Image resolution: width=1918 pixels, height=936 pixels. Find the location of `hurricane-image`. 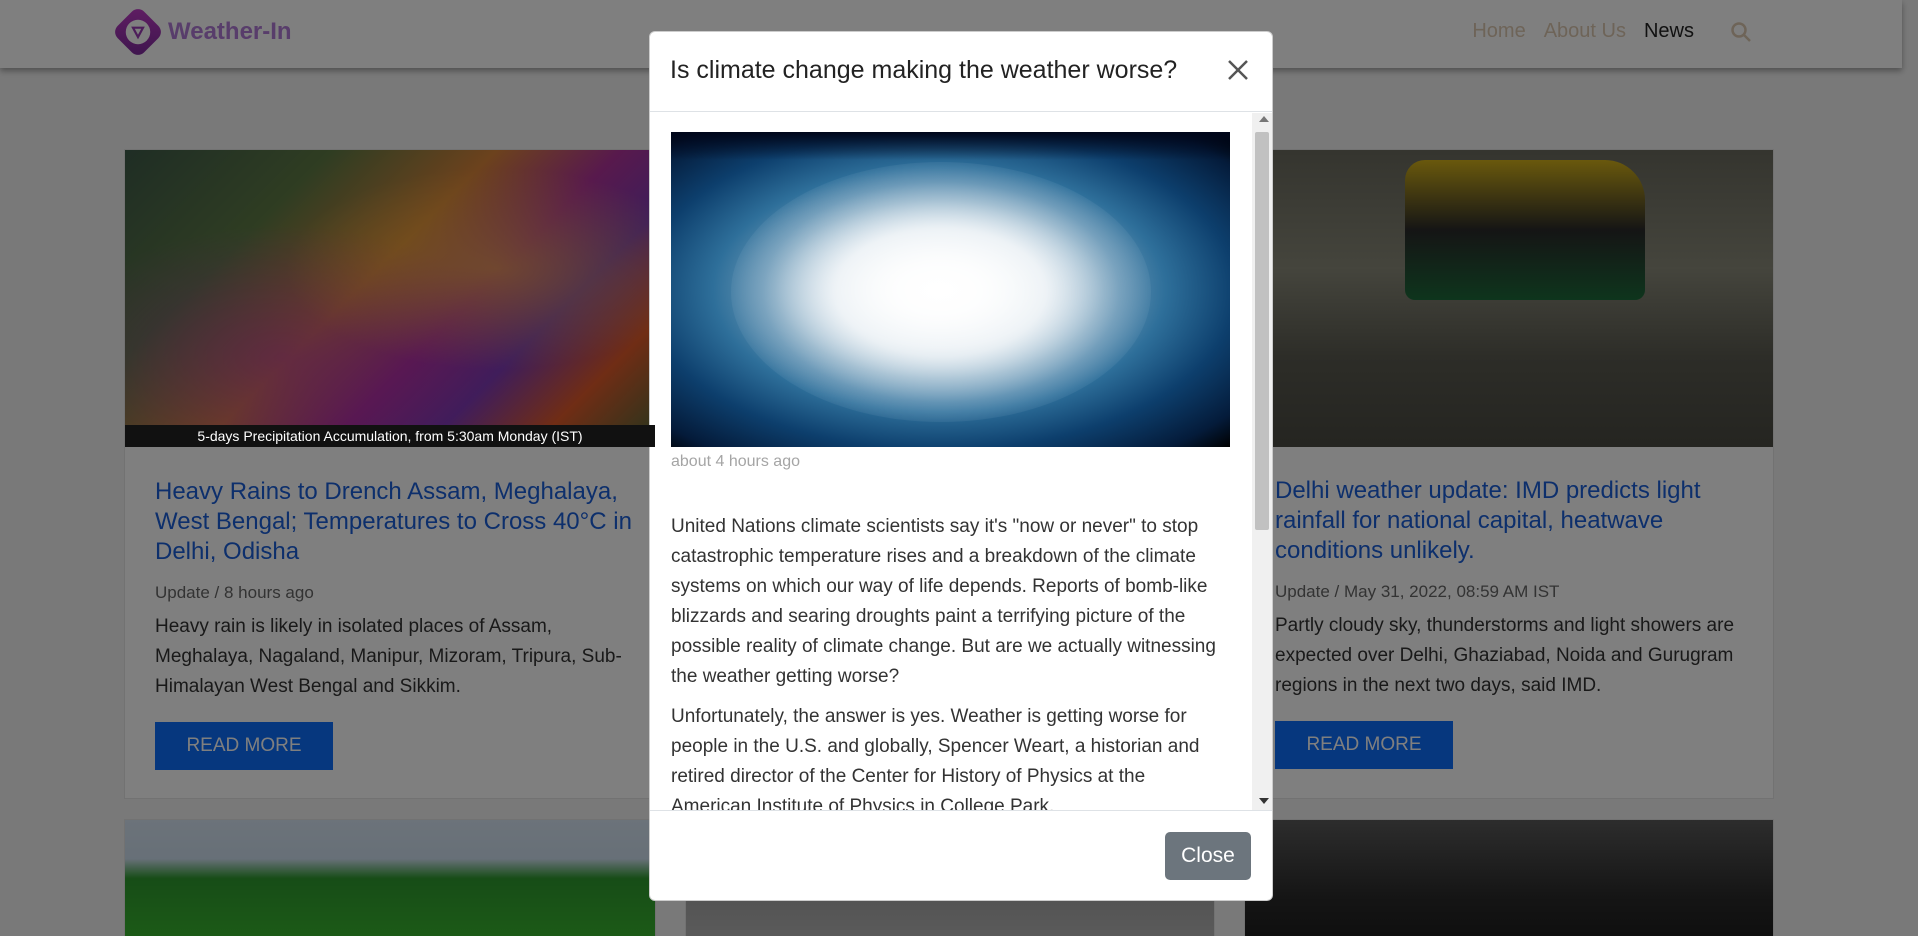

hurricane-image is located at coordinates (950, 289).